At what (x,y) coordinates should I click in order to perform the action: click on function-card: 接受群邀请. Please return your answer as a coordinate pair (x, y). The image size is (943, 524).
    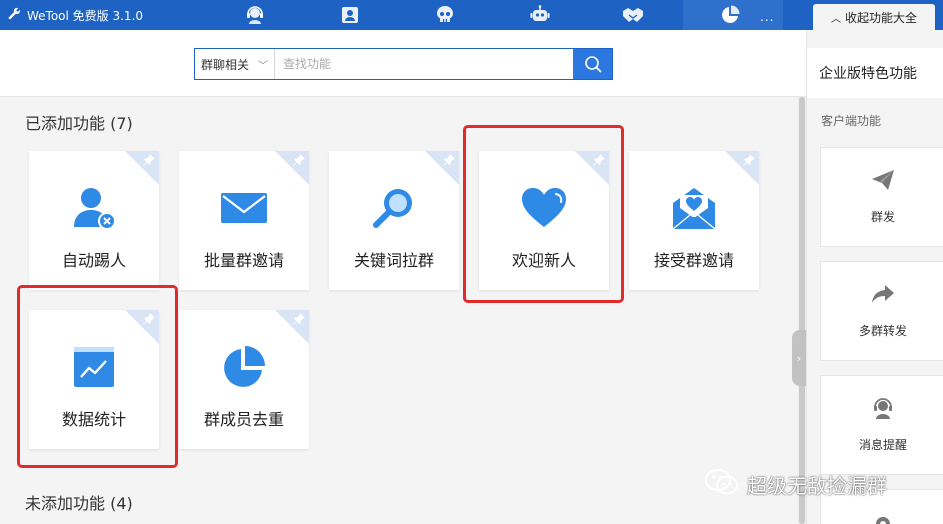
    Looking at the image, I should click on (694, 220).